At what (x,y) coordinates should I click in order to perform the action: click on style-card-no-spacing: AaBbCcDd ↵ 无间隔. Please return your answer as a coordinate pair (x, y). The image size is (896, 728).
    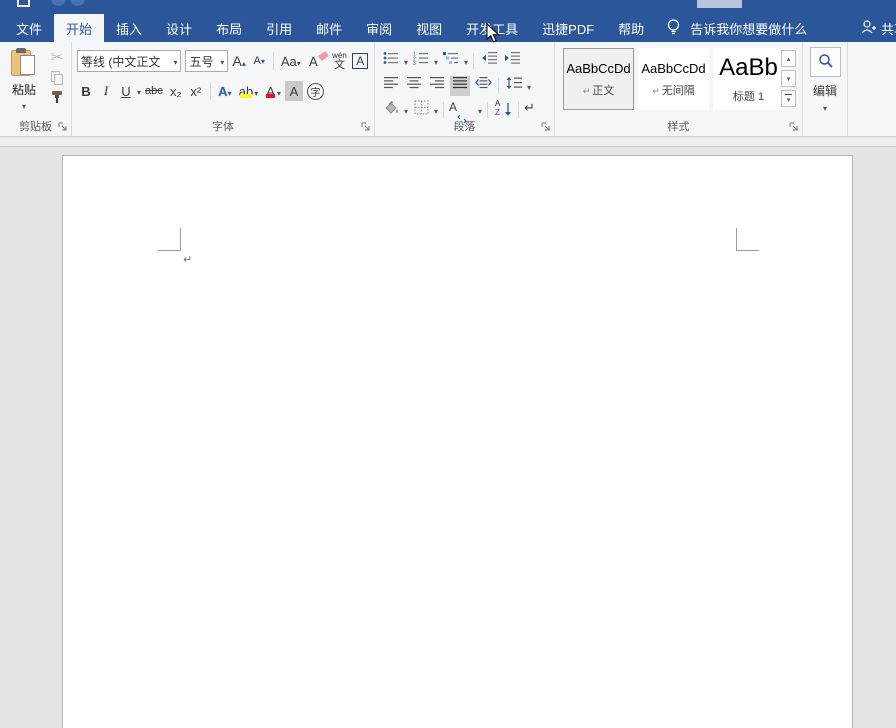
    Looking at the image, I should click on (673, 79).